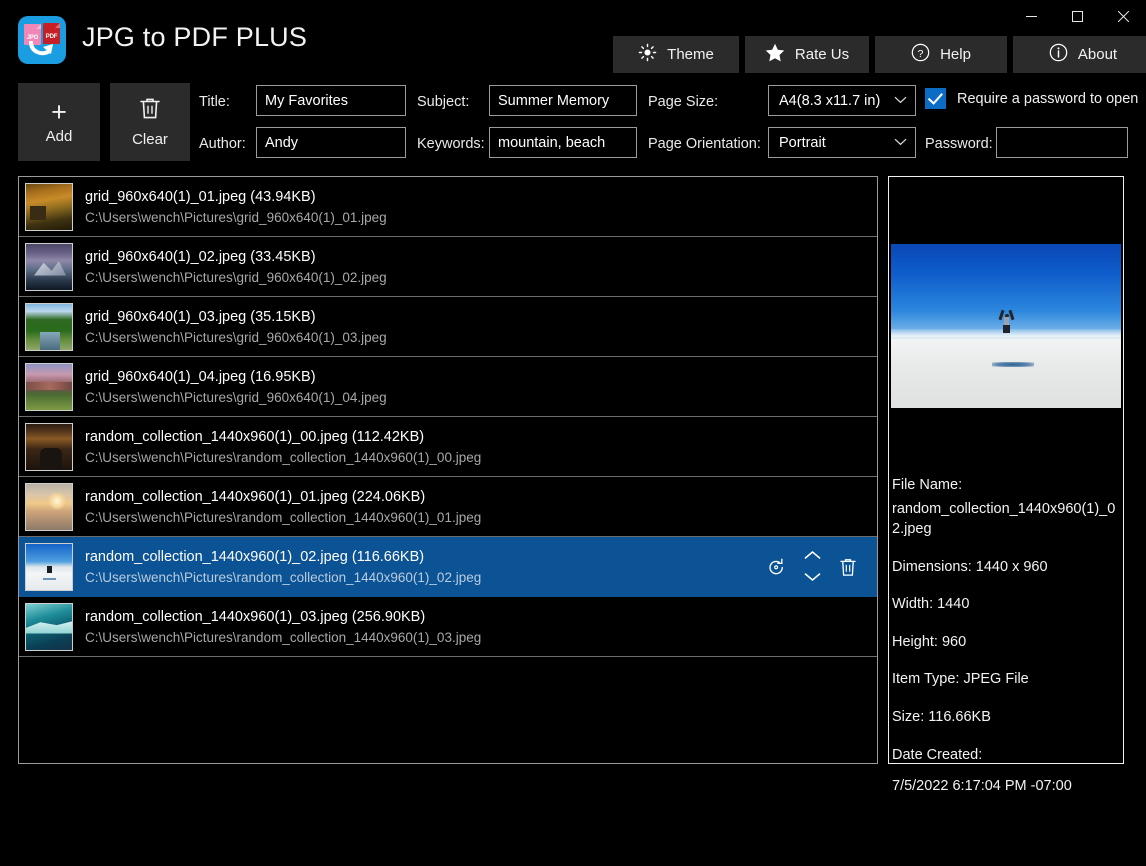 This screenshot has height=866, width=1146. What do you see at coordinates (1031, 16) in the screenshot?
I see `minimize-button` at bounding box center [1031, 16].